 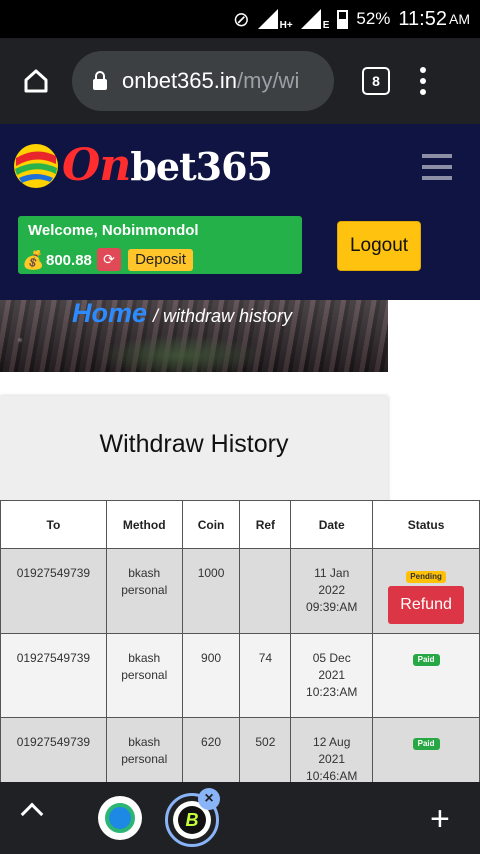 I want to click on refresh-icon: ⟳, so click(x=109, y=259).